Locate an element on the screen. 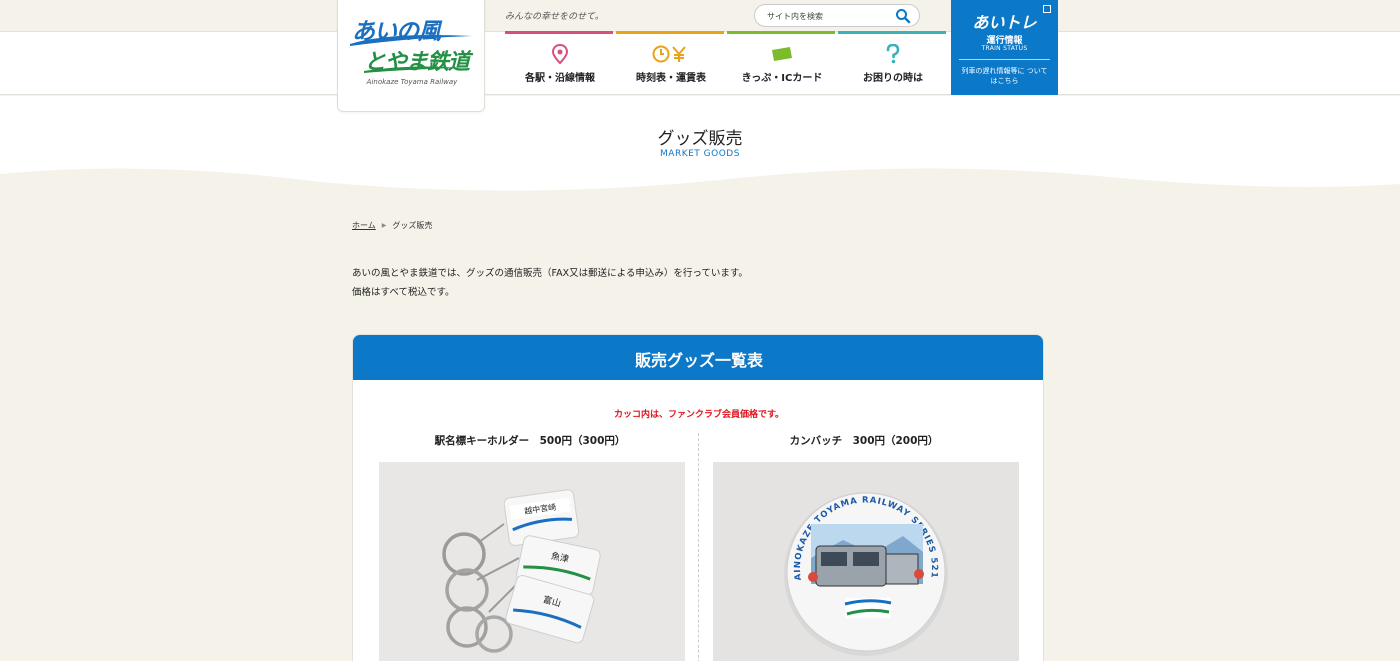 The width and height of the screenshot is (1400, 661). clock-yen-icon is located at coordinates (671, 54).